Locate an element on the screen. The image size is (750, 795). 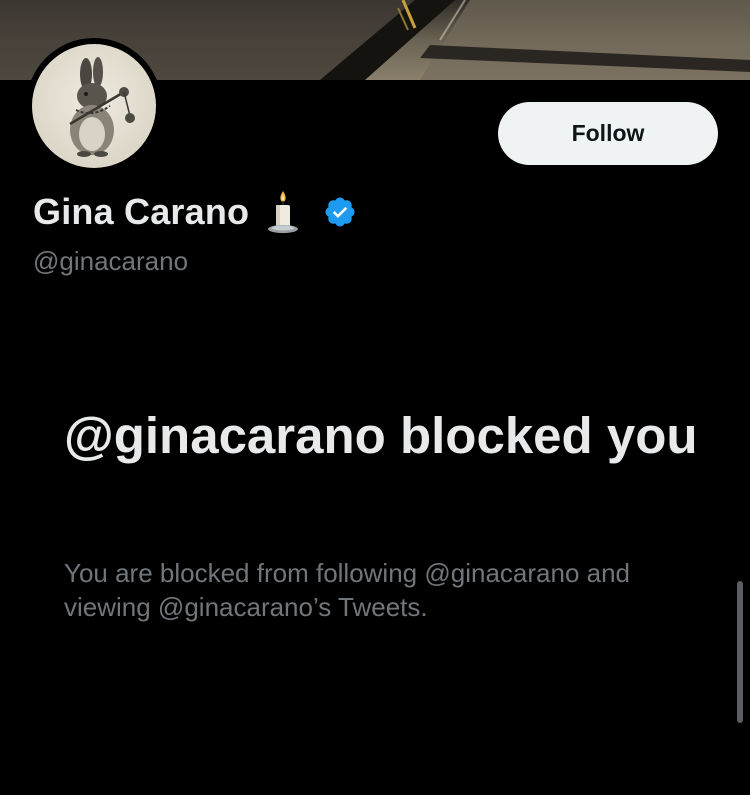
rabbit-avatar-icon is located at coordinates (94, 106).